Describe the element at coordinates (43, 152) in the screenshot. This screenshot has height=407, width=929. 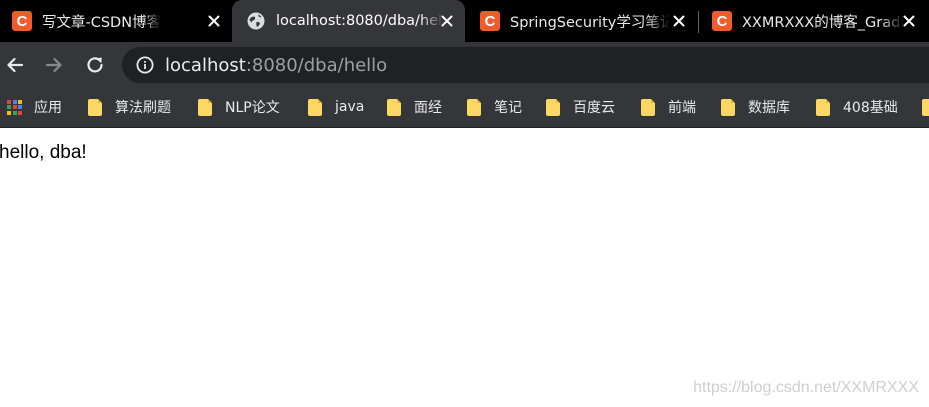
I see `page-body-text: hello, dba!` at that location.